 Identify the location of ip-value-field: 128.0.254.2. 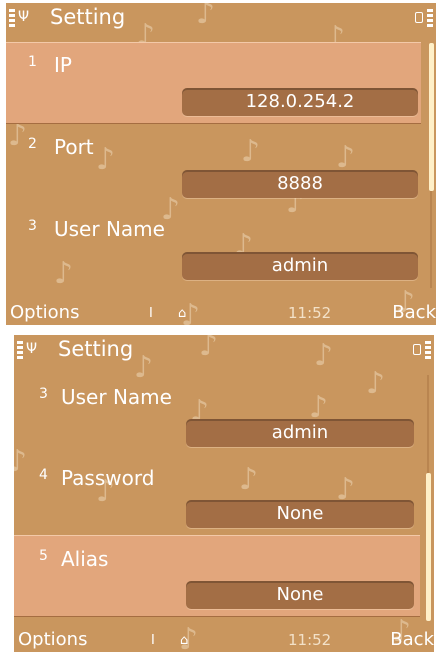
(300, 102).